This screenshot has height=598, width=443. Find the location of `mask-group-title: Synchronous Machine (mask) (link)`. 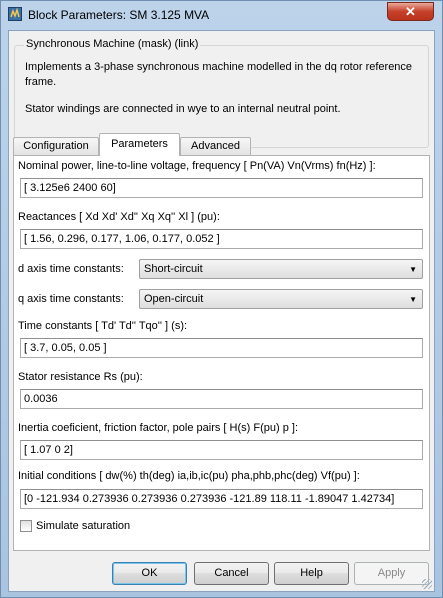

mask-group-title: Synchronous Machine (mask) (link) is located at coordinates (112, 44).